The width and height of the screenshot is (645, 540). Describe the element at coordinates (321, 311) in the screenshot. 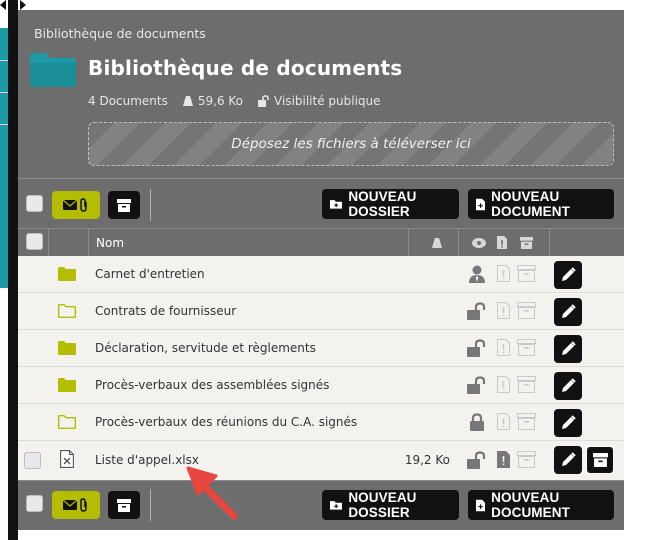

I see `table-row: Contrats de fournisseur` at that location.